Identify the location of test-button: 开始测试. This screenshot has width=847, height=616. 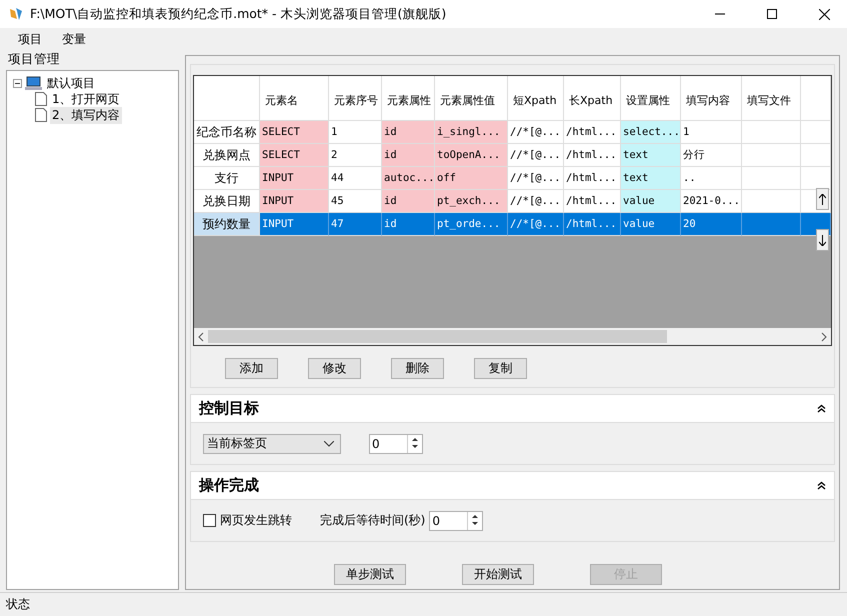
(498, 574).